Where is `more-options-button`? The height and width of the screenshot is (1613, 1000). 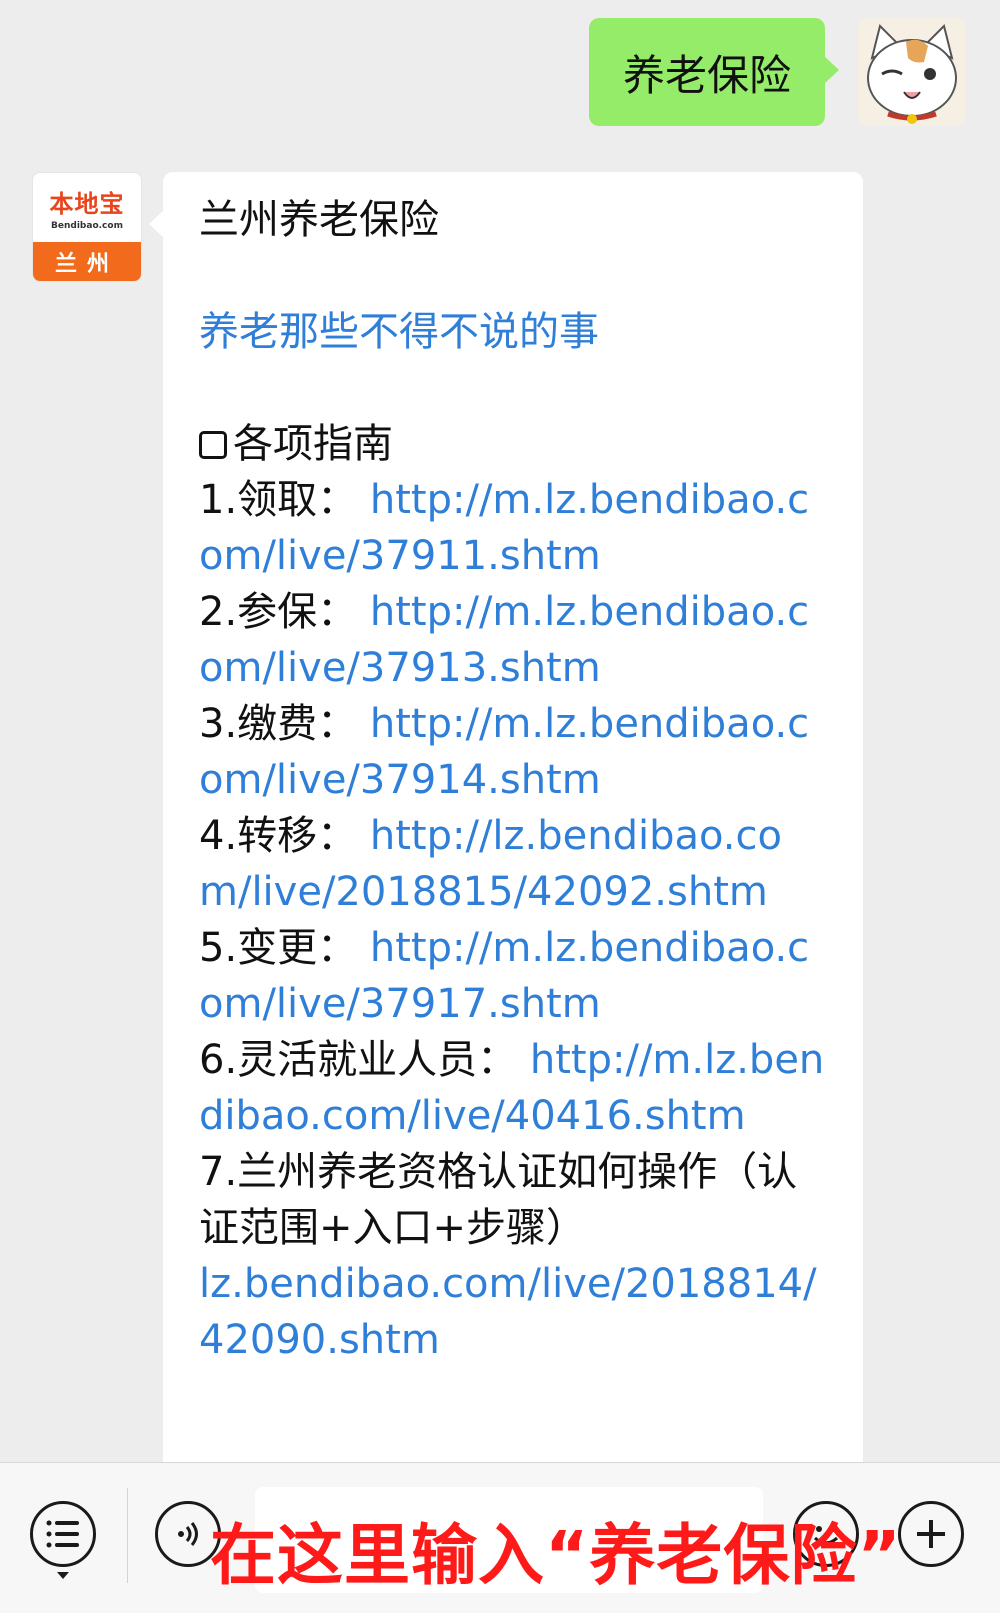
more-options-button is located at coordinates (931, 1534).